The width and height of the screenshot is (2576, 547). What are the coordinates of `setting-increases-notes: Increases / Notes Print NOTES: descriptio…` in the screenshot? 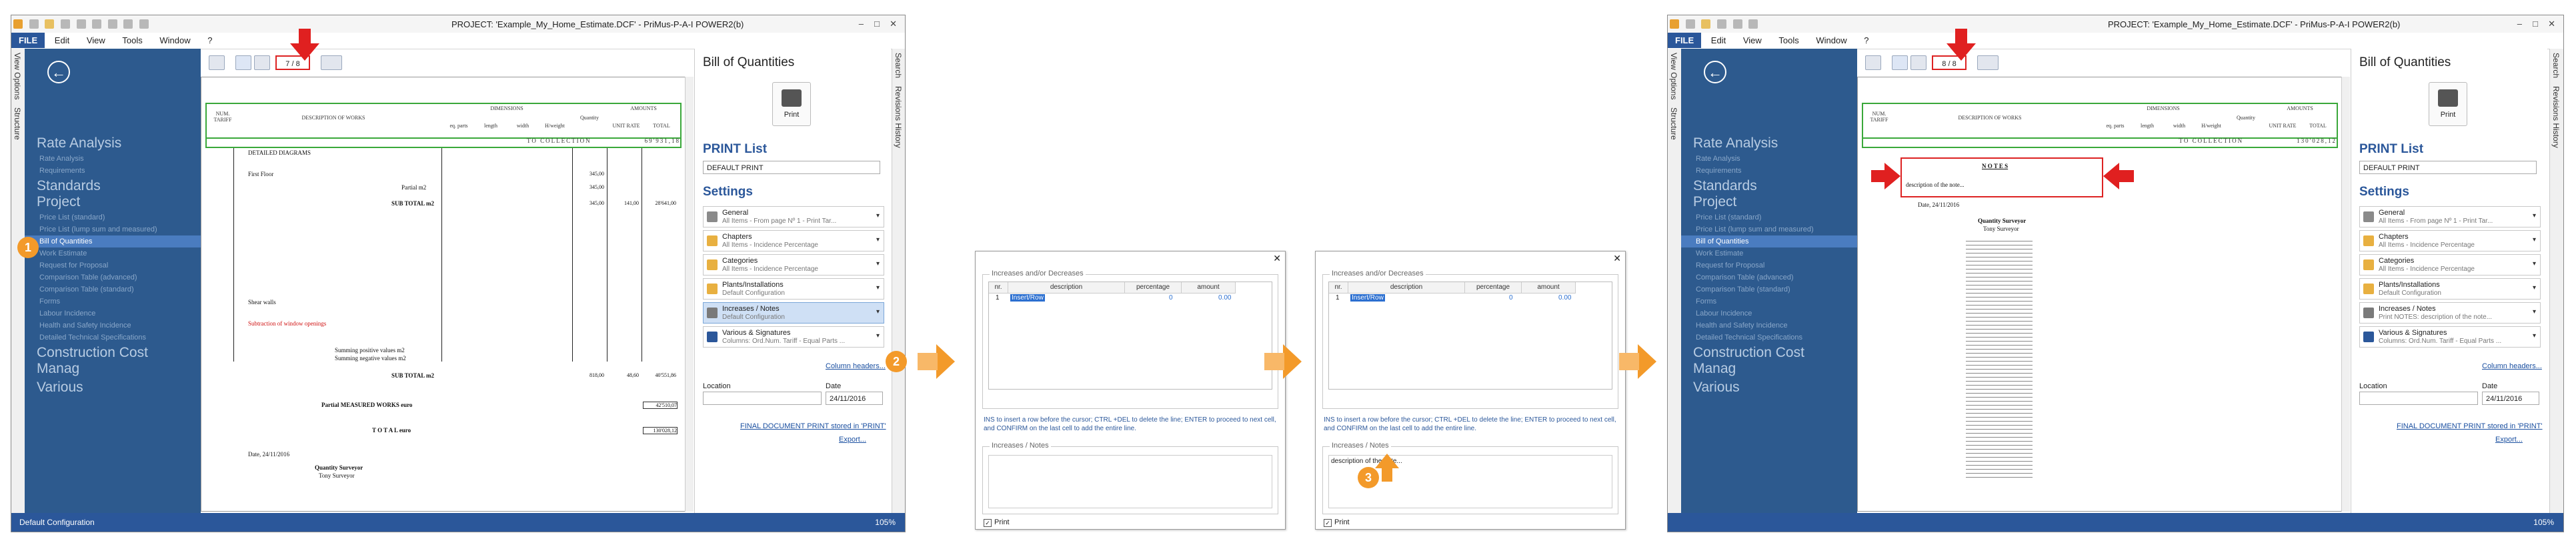 It's located at (2450, 313).